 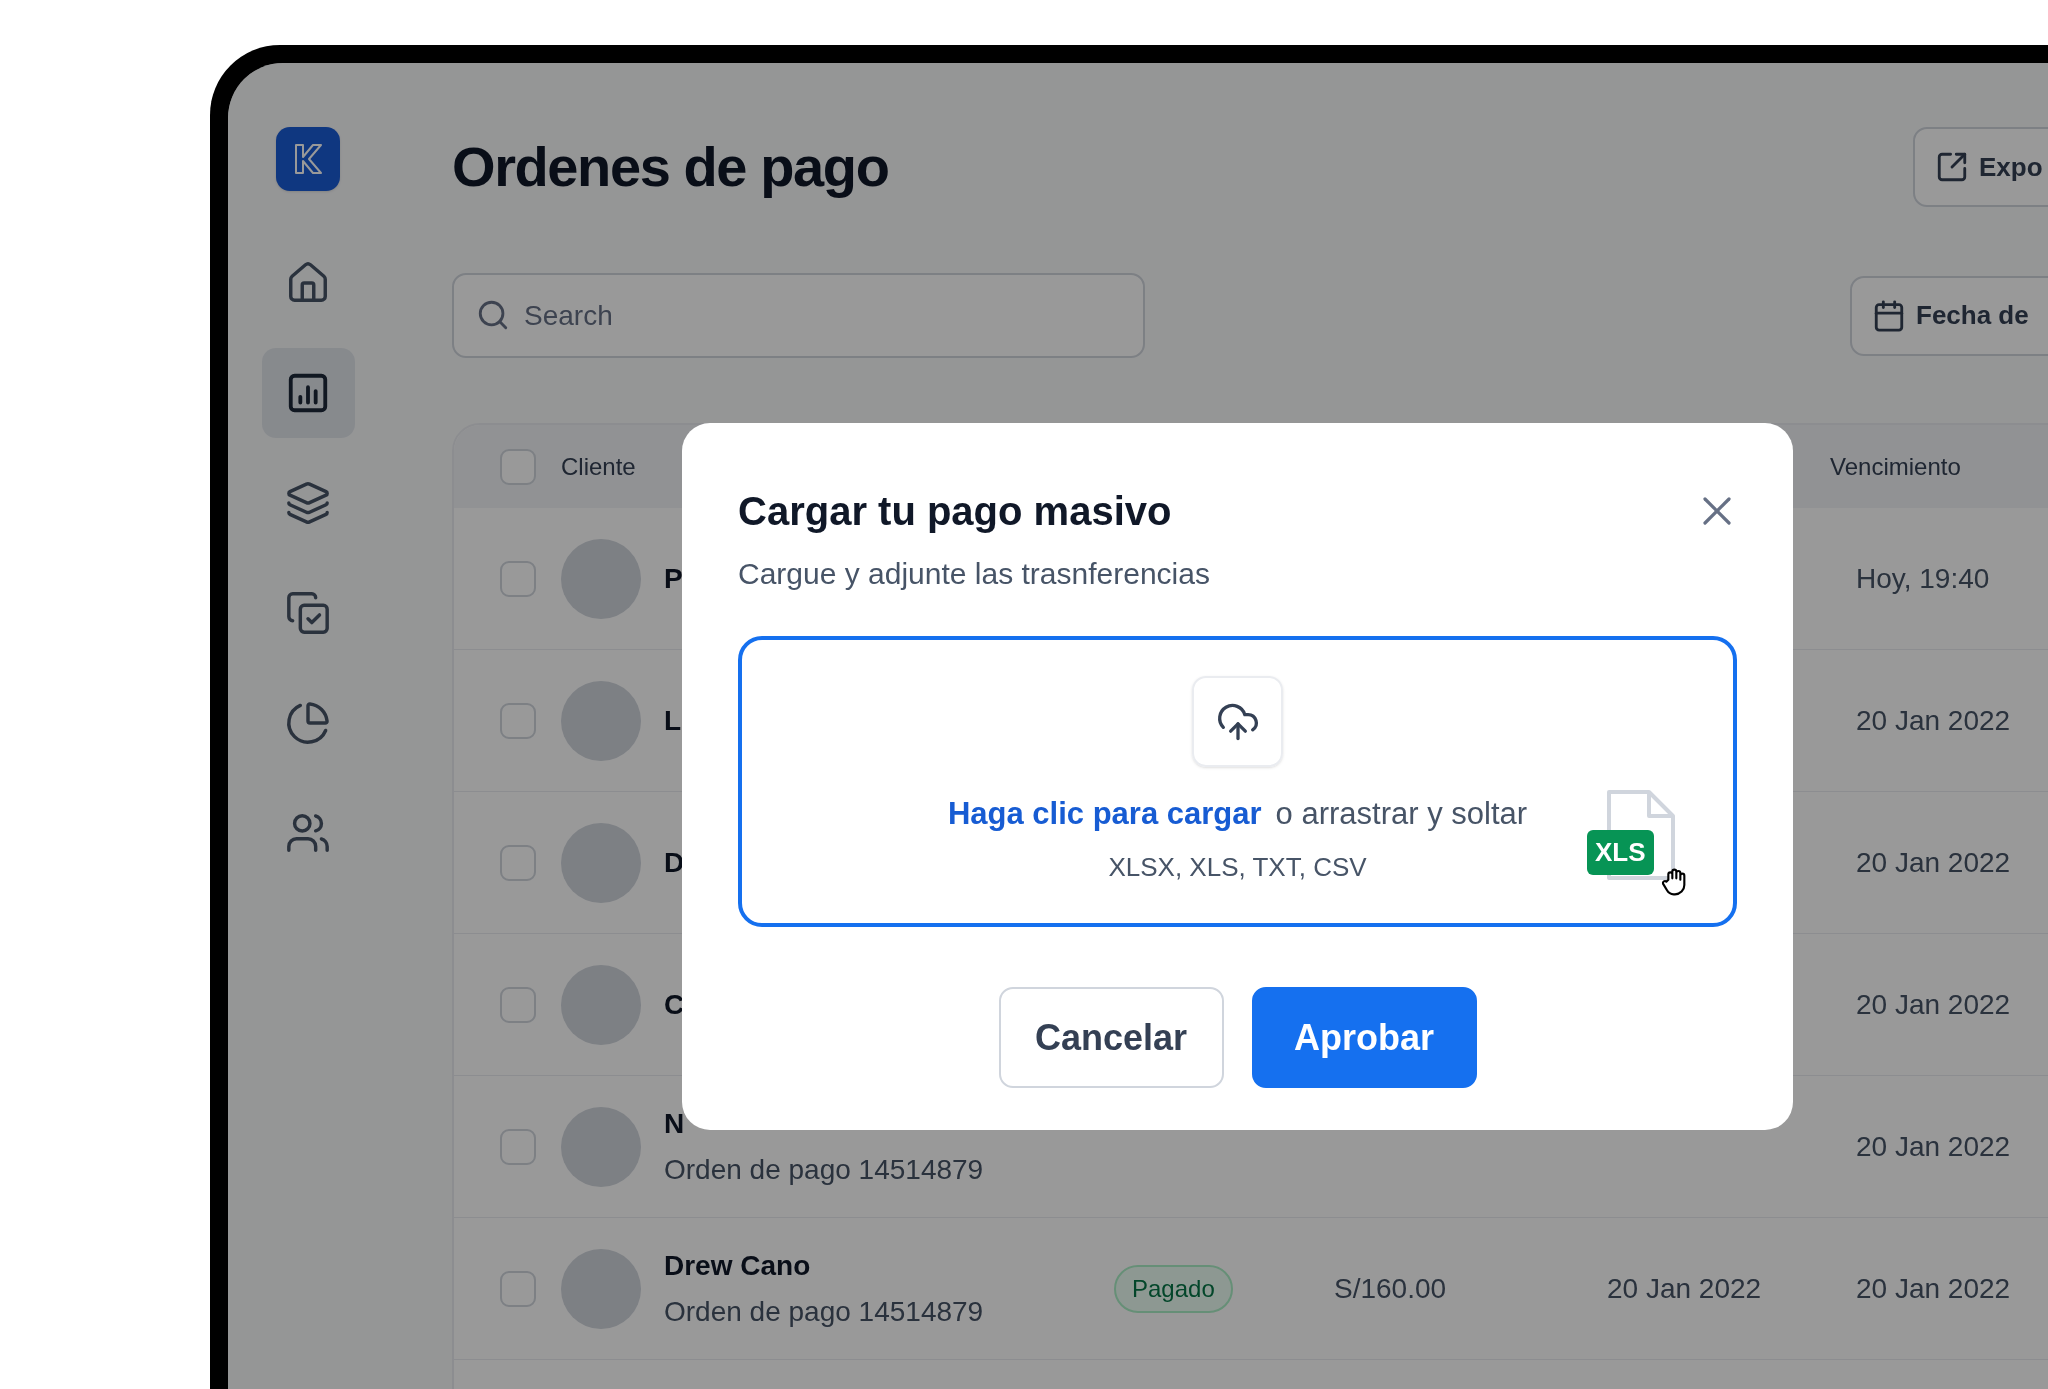 I want to click on status-badge: Pagado, so click(x=1173, y=1288).